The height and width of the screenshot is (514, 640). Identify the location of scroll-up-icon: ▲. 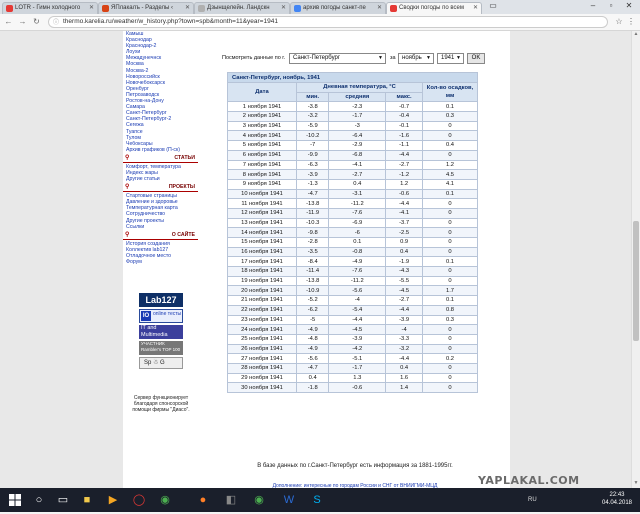
(636, 35).